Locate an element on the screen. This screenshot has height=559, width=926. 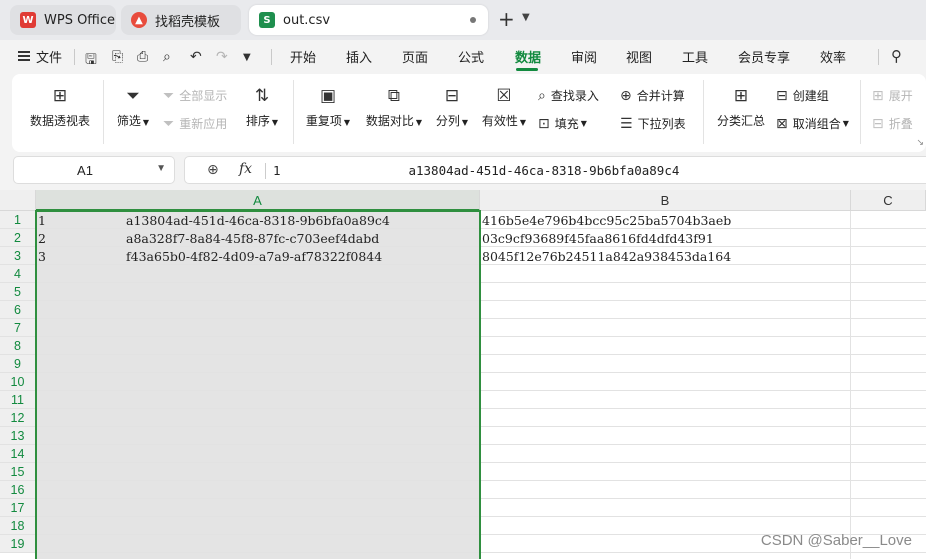
row-header: 18 is located at coordinates (18, 526).